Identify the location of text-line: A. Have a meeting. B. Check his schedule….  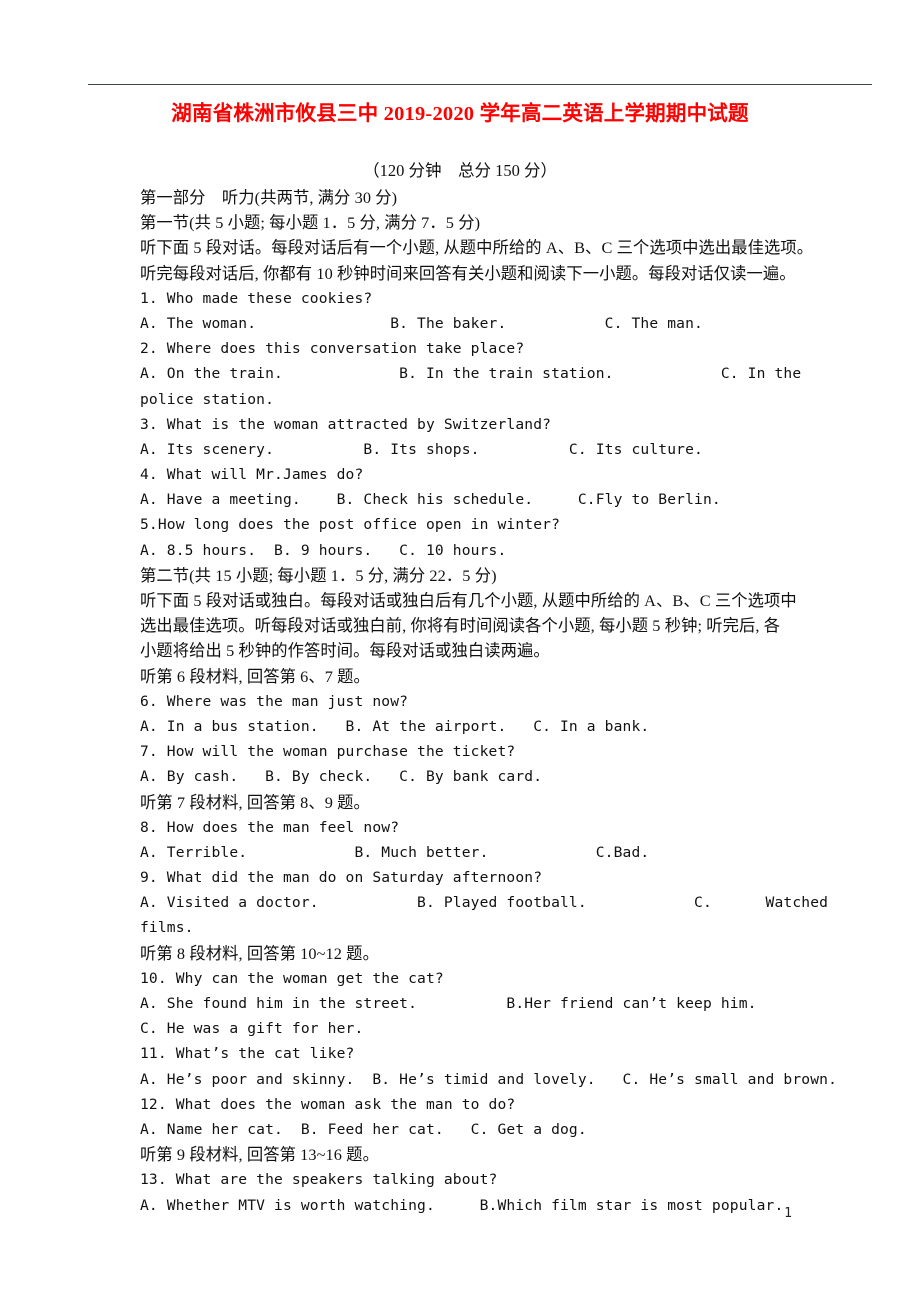
(430, 500).